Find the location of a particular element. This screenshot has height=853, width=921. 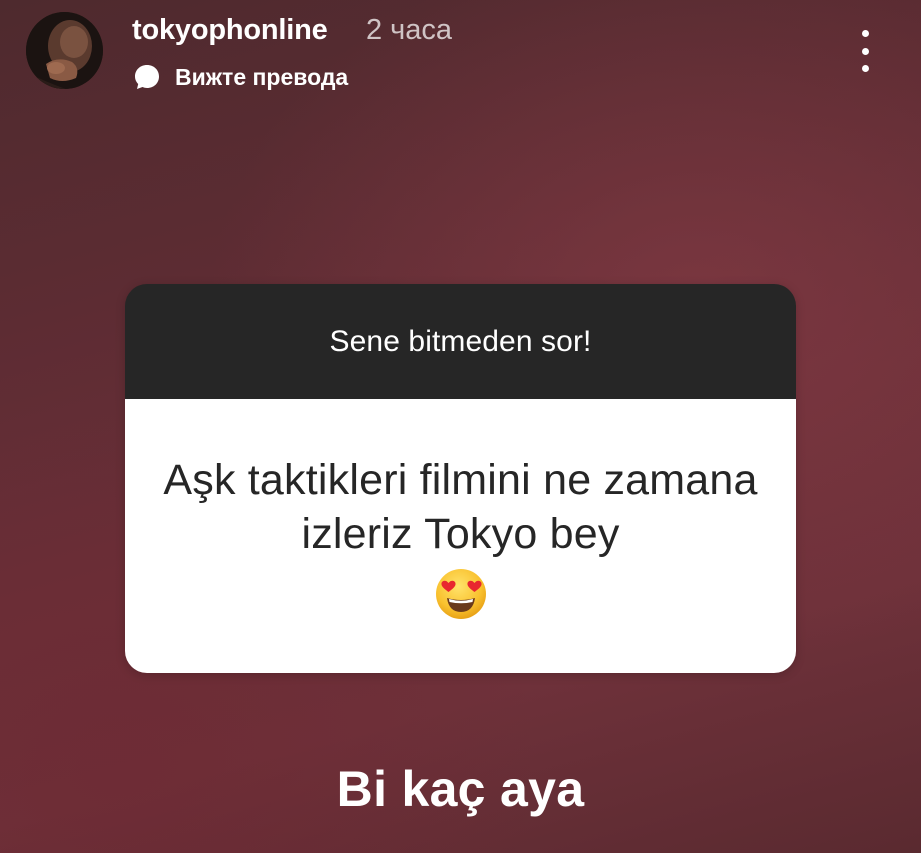

question-prompt: Sene bitmeden sor! is located at coordinates (460, 341).